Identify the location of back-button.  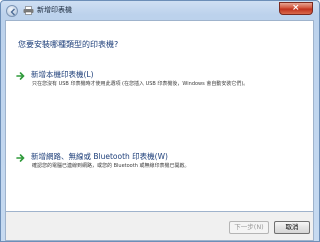
(12, 11).